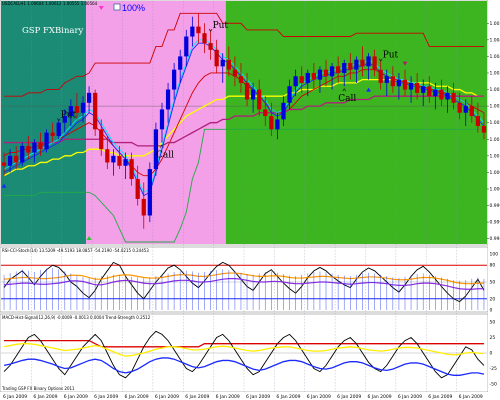 This screenshot has width=500, height=400. Describe the element at coordinates (495, 189) in the screenshot. I see `price-tick-label: 1.0002` at that location.